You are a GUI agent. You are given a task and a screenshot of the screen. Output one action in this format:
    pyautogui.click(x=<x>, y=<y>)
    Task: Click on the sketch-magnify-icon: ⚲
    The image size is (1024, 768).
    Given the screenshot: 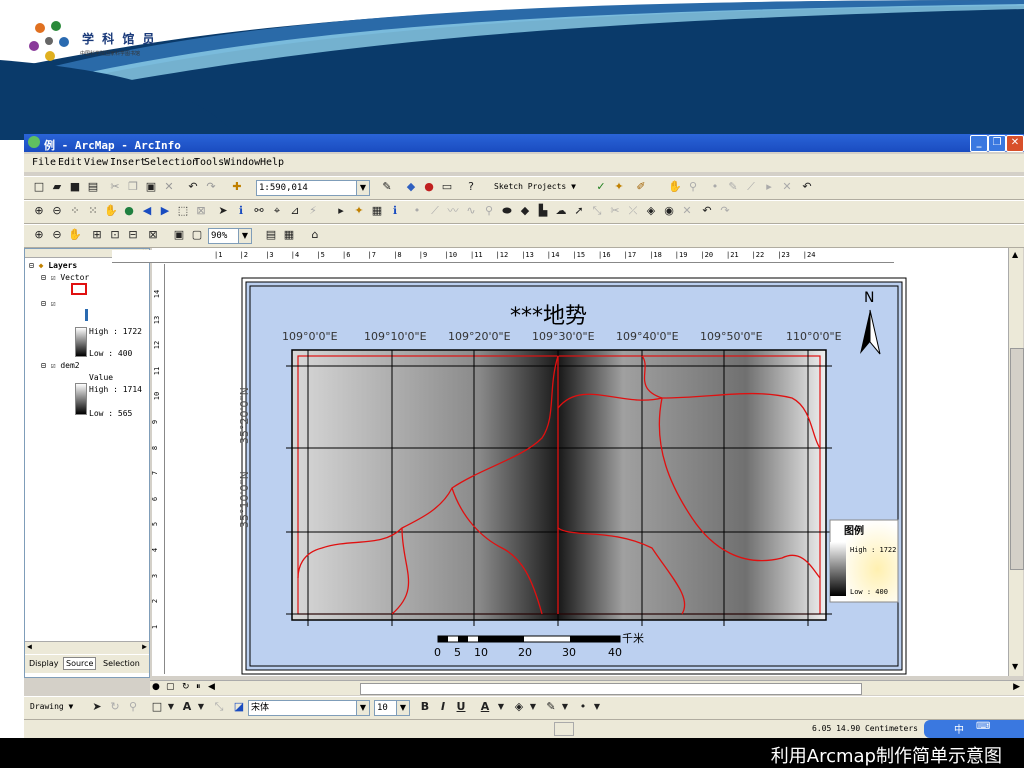 What is the action you would take?
    pyautogui.click(x=489, y=211)
    